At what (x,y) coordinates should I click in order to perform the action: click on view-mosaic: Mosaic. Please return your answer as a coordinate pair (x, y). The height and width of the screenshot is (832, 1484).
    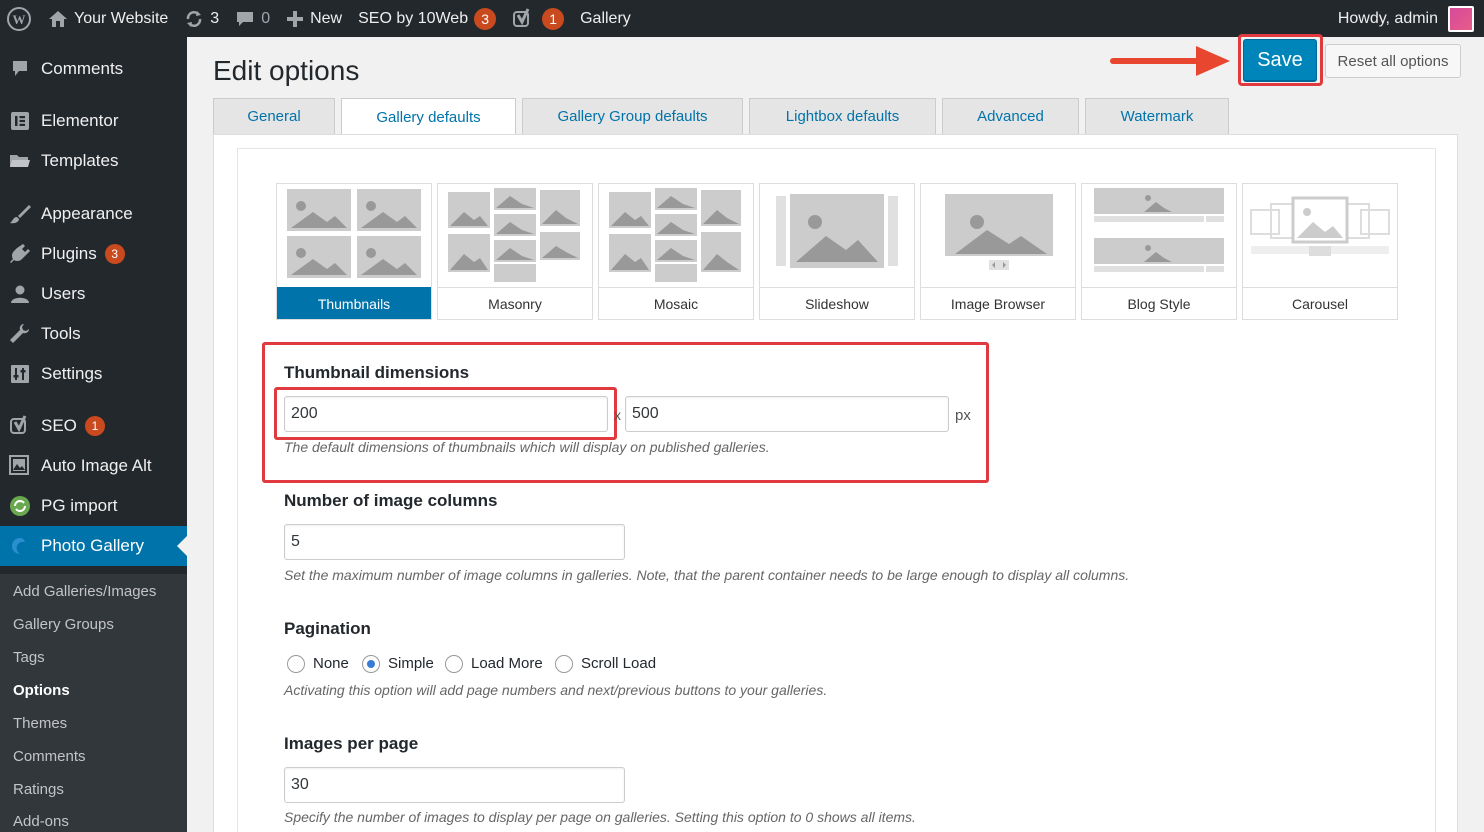
    Looking at the image, I should click on (676, 251).